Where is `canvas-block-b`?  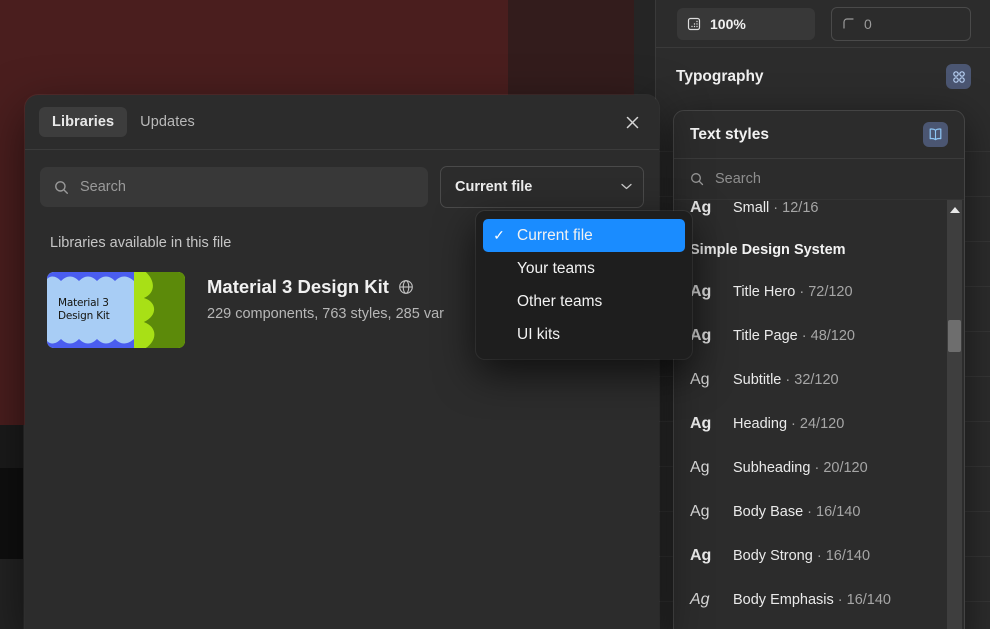 canvas-block-b is located at coordinates (11, 513).